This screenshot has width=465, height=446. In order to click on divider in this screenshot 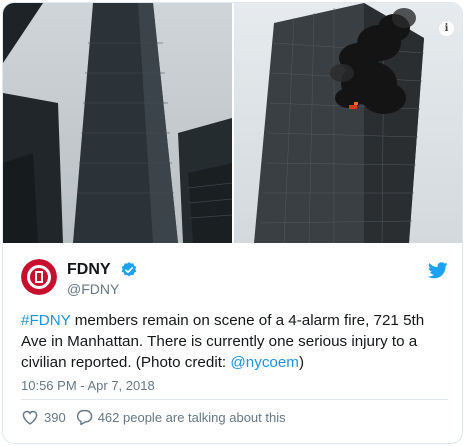, I will do `click(234, 399)`.